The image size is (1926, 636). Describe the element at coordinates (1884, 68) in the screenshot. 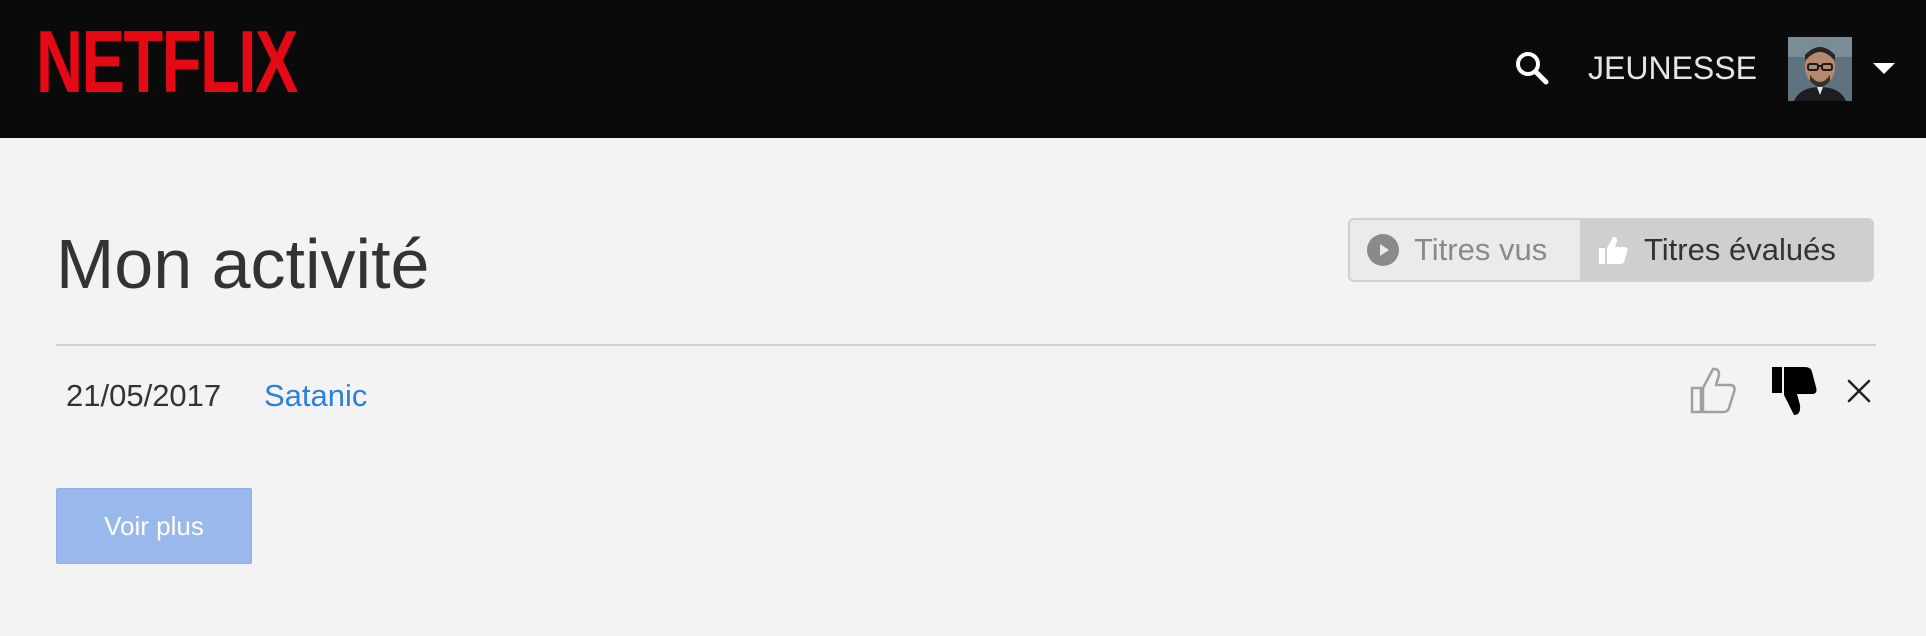

I see `caret-down-icon` at that location.